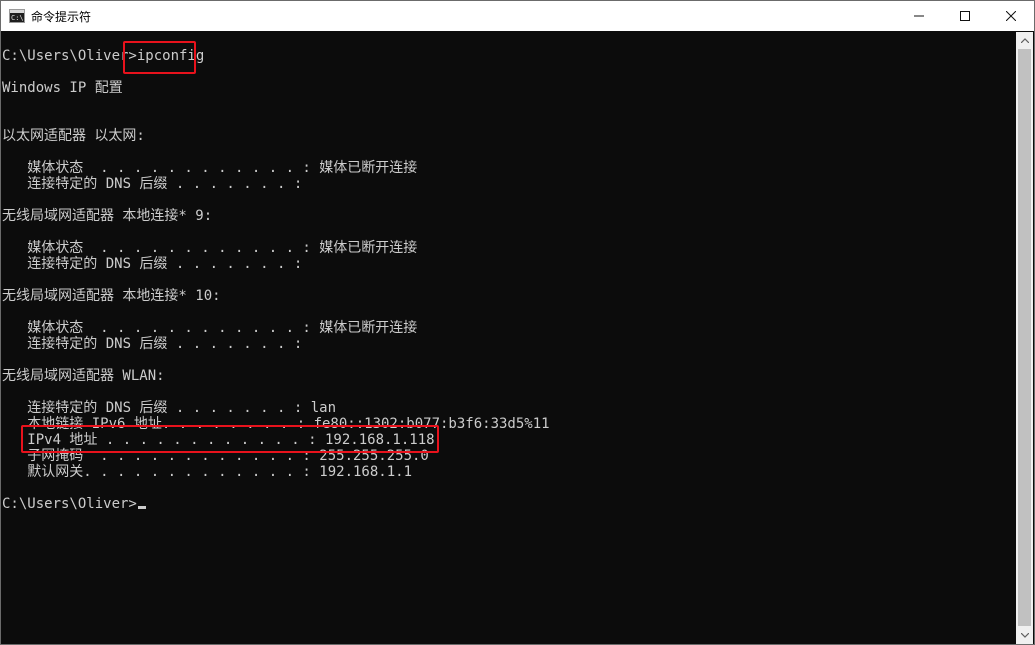 The image size is (1035, 645). I want to click on scroll-down-button, so click(1024, 635).